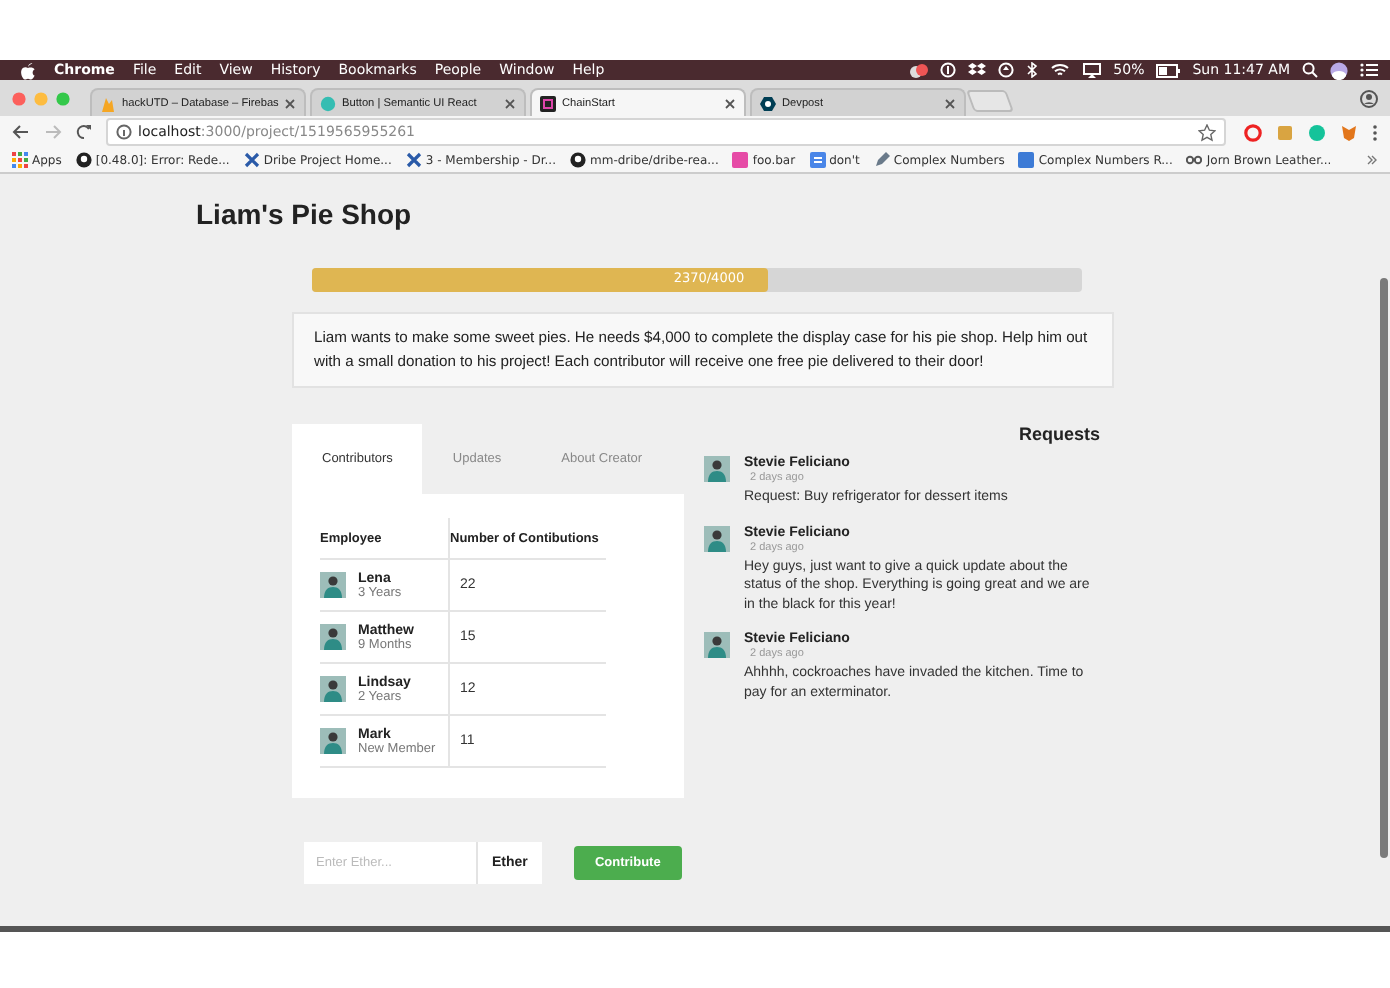 This screenshot has width=1390, height=988. Describe the element at coordinates (84, 132) in the screenshot. I see `reload-icon` at that location.